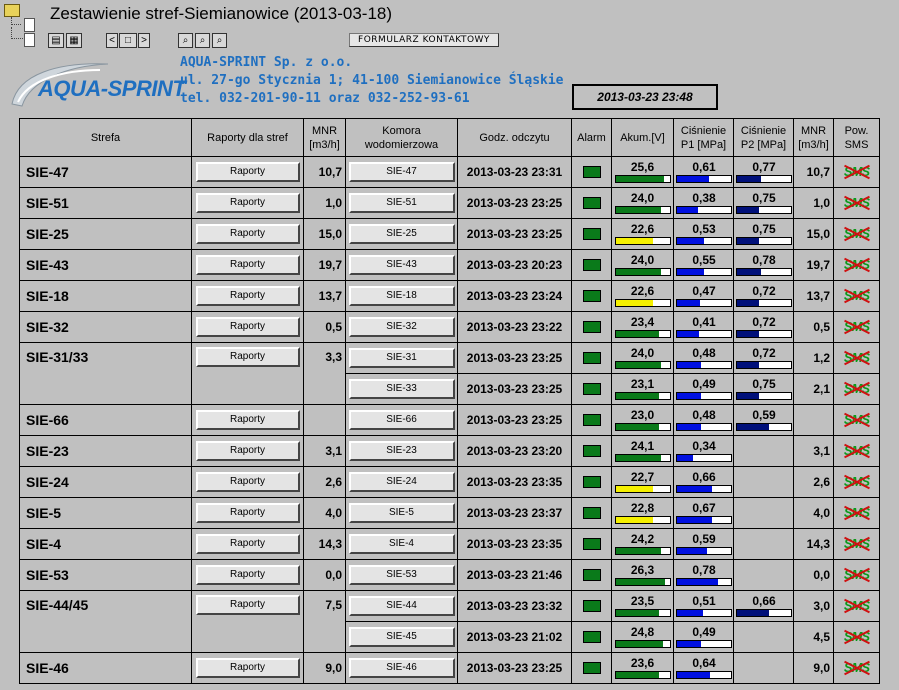 Image resolution: width=899 pixels, height=690 pixels. I want to click on chamber-button: SIE-5, so click(401, 513).